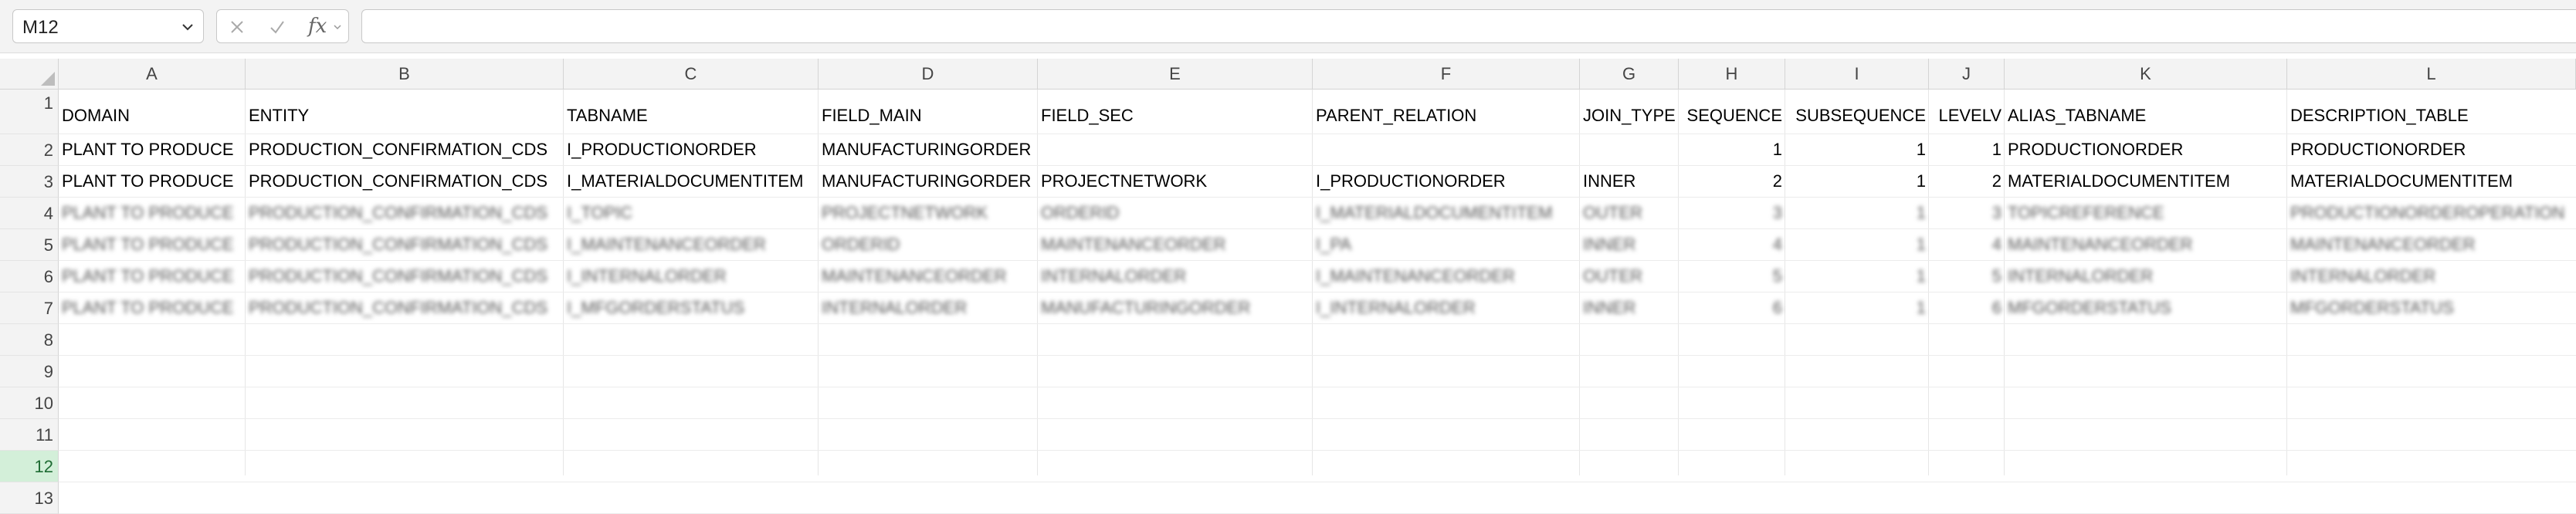  Describe the element at coordinates (1857, 182) in the screenshot. I see `cell-i3: 1` at that location.